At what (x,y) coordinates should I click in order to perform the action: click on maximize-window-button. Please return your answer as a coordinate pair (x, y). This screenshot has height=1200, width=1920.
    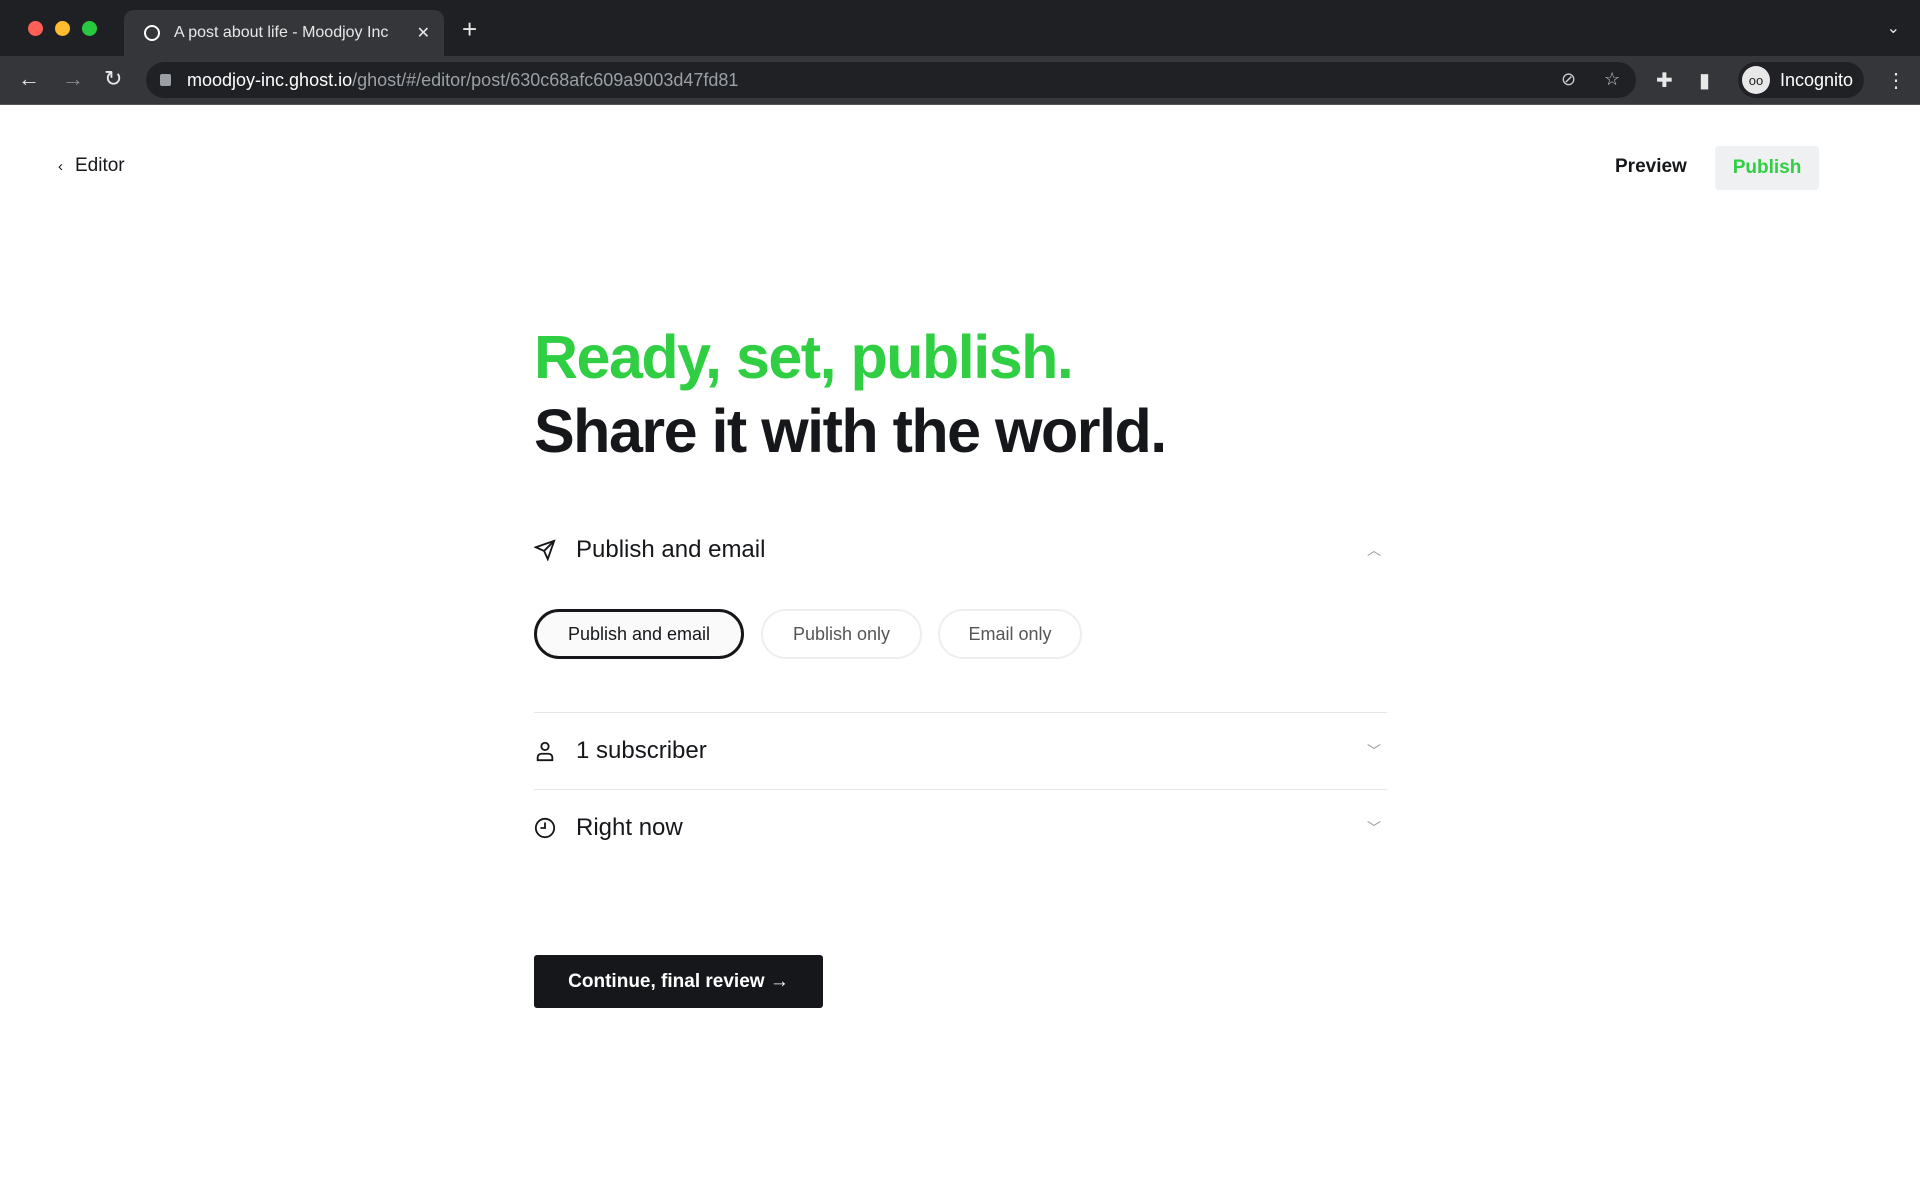
    Looking at the image, I should click on (89, 28).